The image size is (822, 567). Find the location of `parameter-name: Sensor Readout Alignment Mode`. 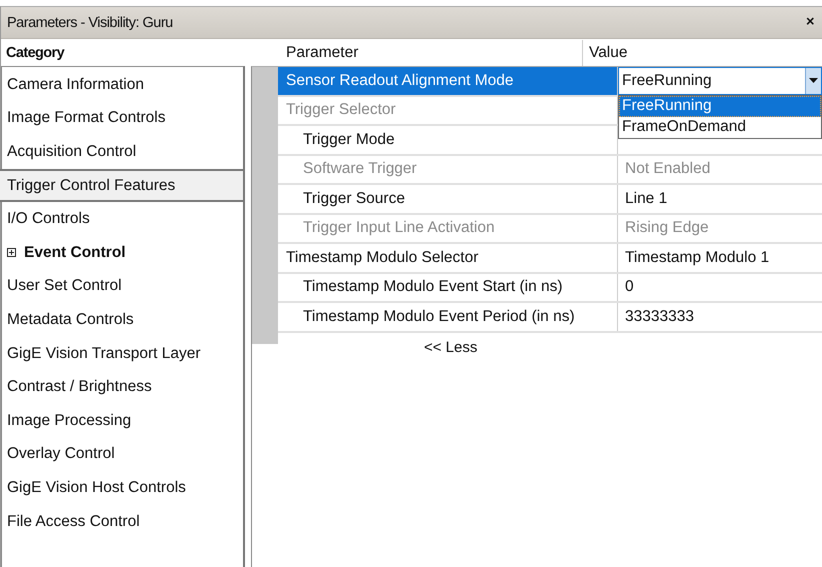

parameter-name: Sensor Readout Alignment Mode is located at coordinates (448, 80).